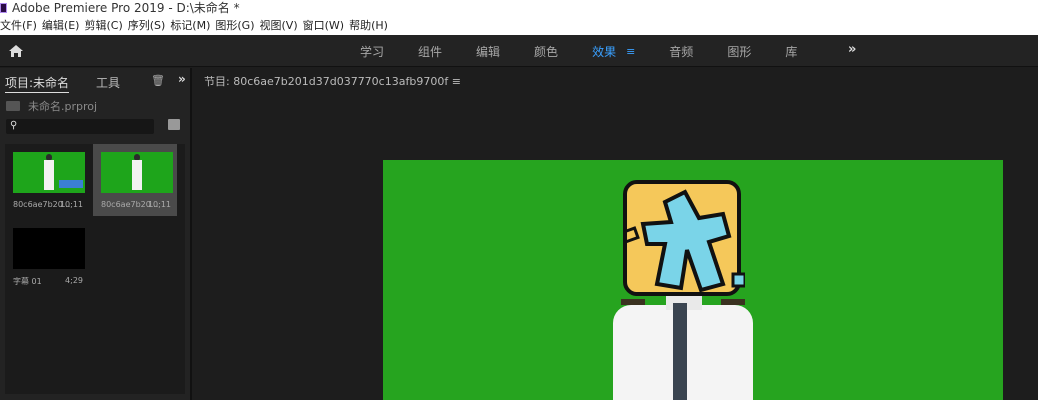 The width and height of the screenshot is (1038, 400). Describe the element at coordinates (80, 126) in the screenshot. I see `search-input: ⚲` at that location.